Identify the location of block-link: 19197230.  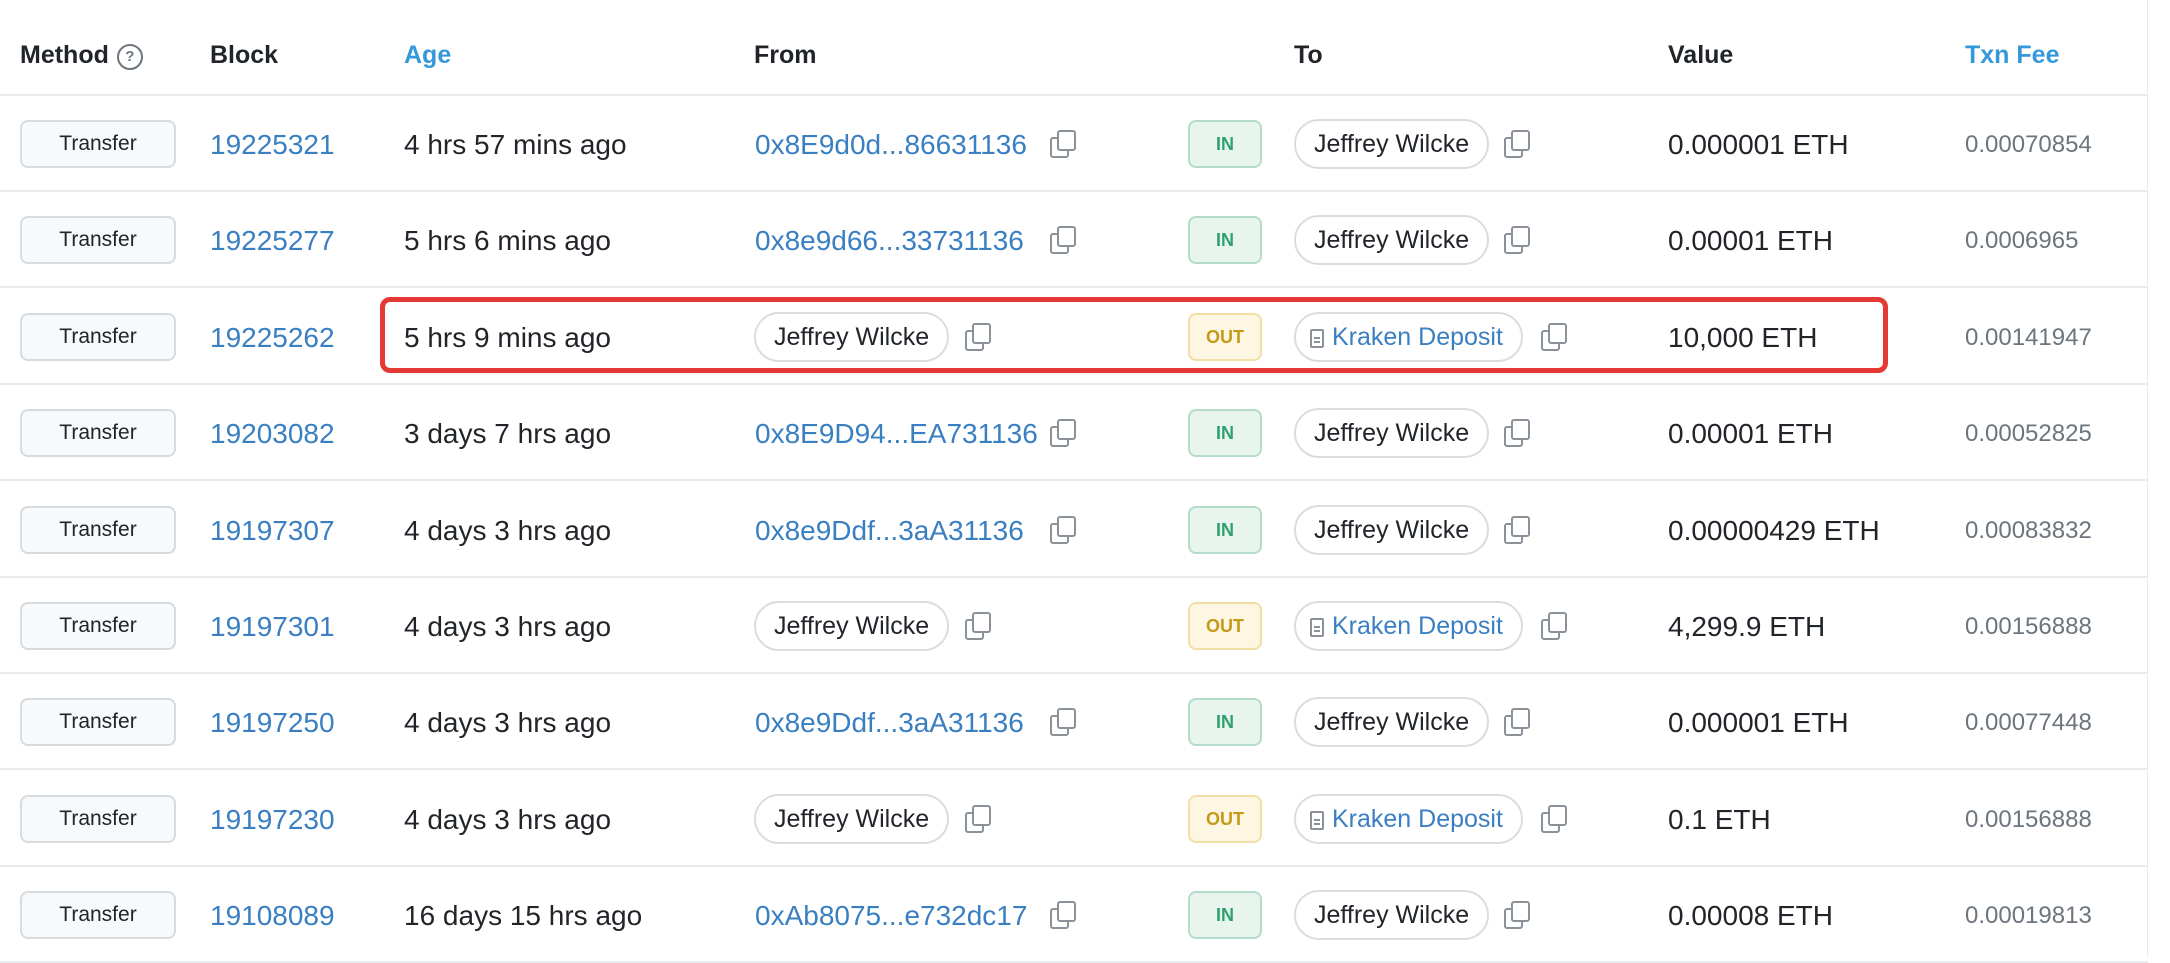
(272, 820).